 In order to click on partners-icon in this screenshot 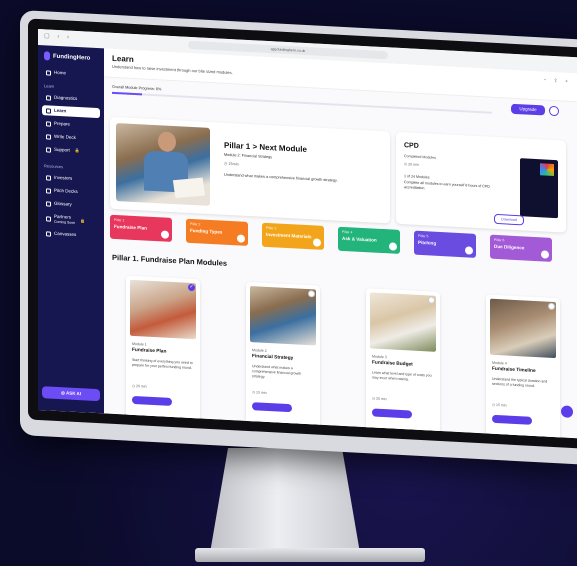, I will do `click(48, 218)`.